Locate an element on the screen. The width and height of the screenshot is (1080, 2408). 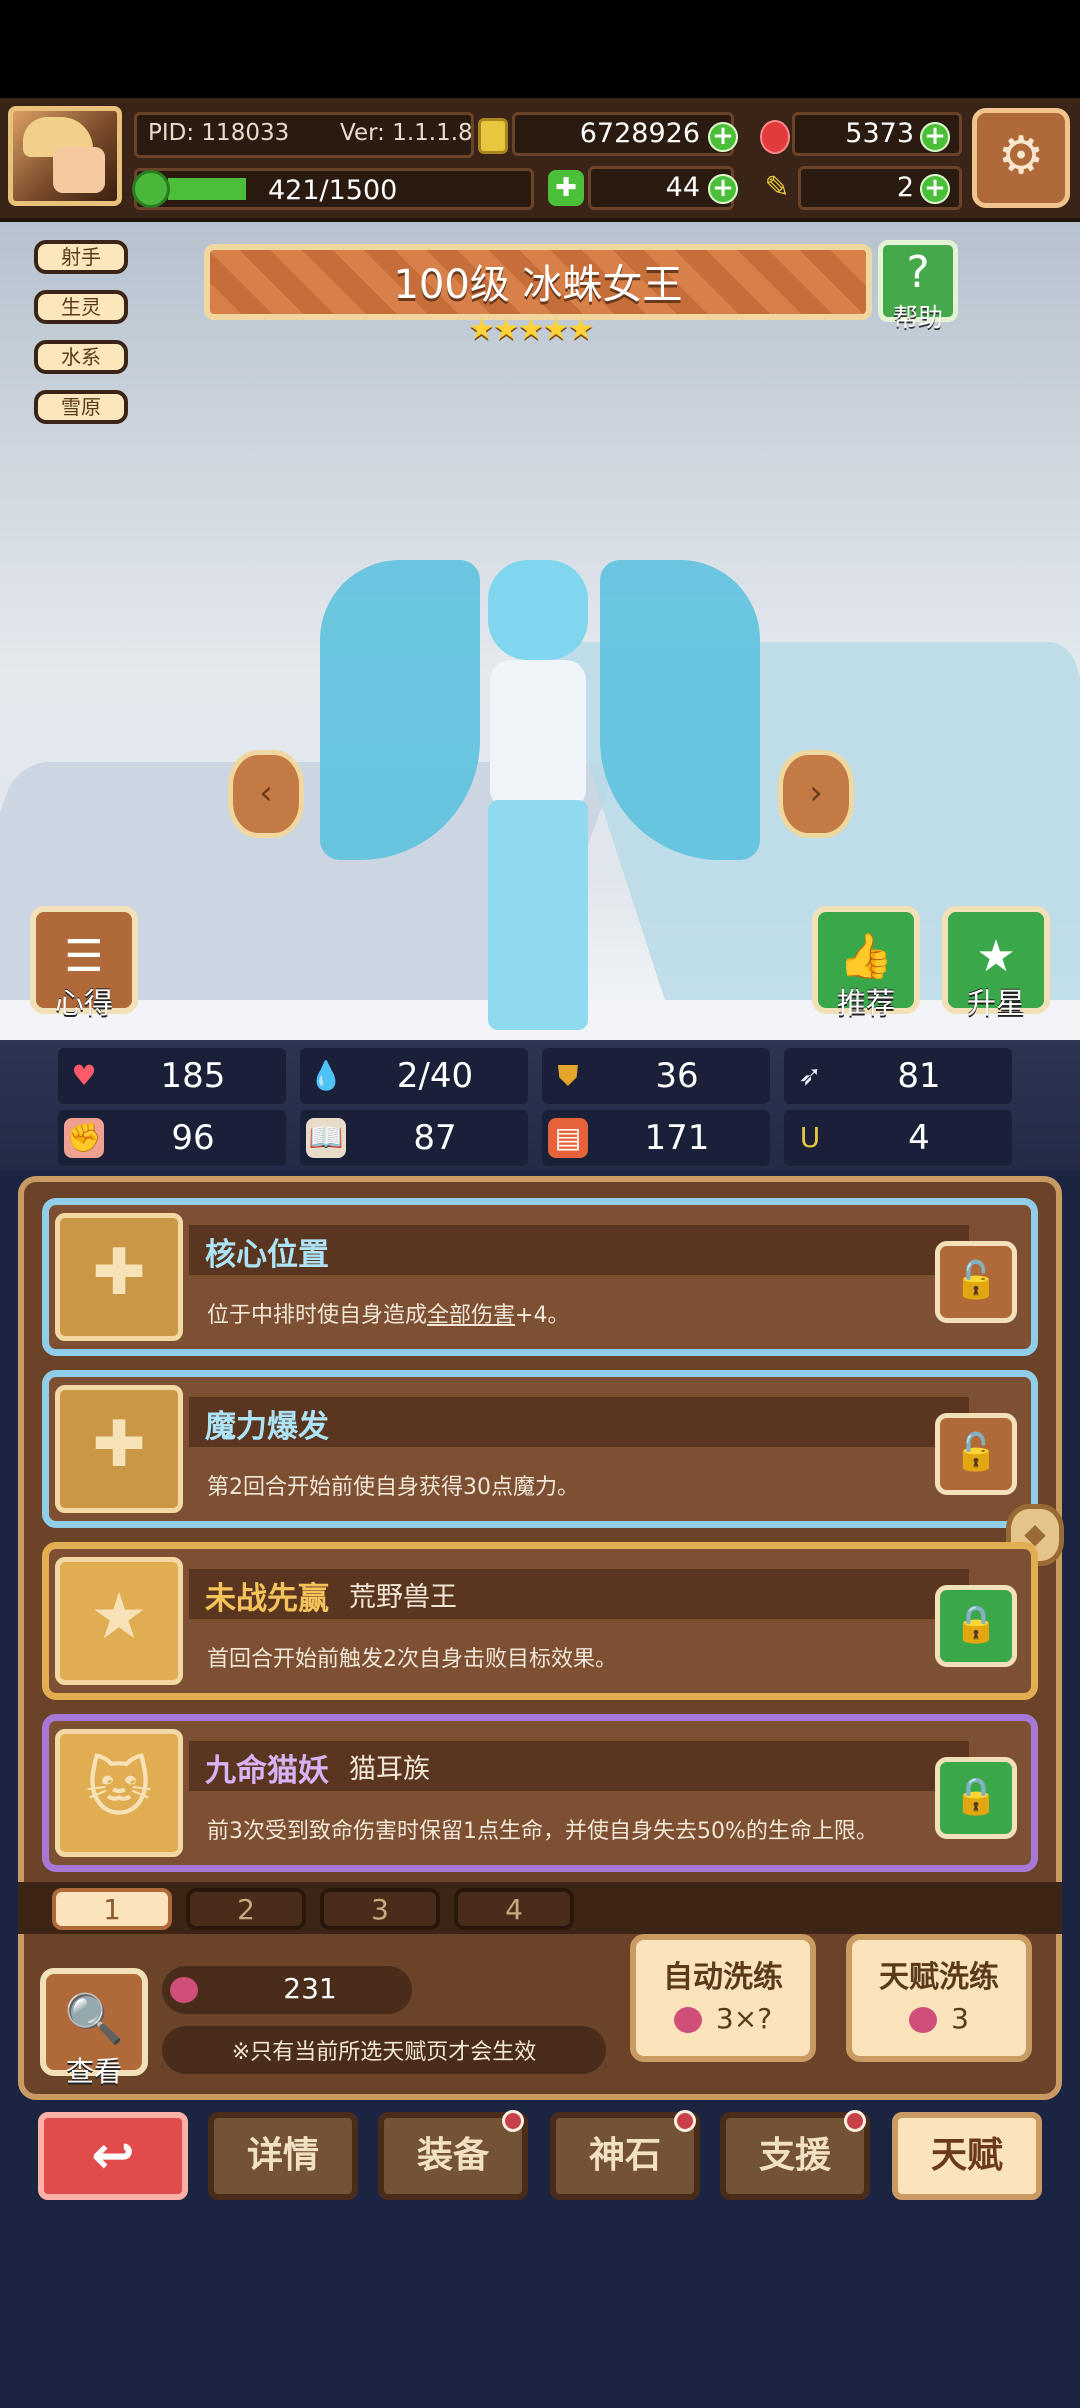
talent-card-1: ✚ 核心位置 位于中排时使自身造成全部伤害+4。 🔓 is located at coordinates (540, 1277).